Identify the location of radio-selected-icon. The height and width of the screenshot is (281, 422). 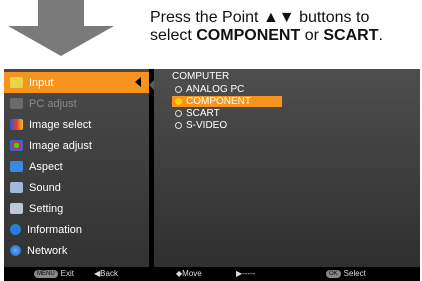
(178, 101).